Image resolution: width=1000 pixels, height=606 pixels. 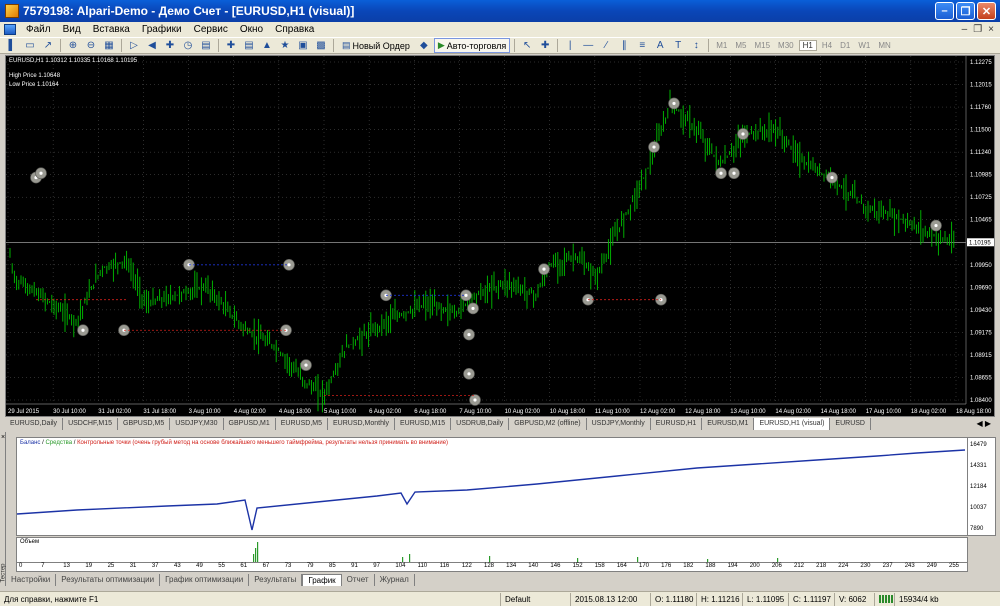 I want to click on mdi-minimize-icon: –, so click(x=965, y=29).